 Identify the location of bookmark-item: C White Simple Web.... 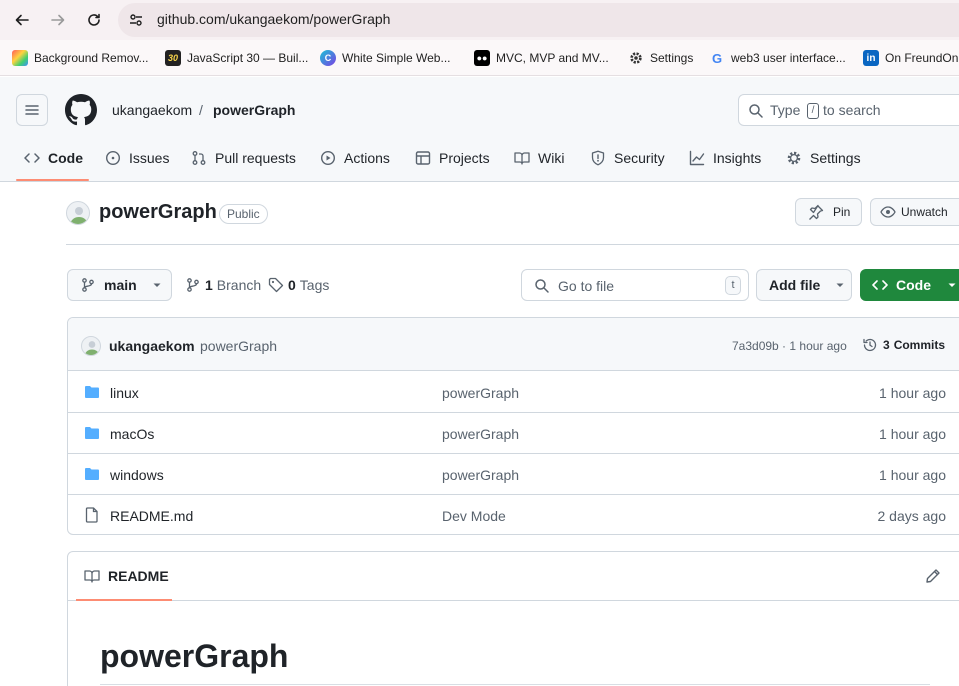
(385, 58).